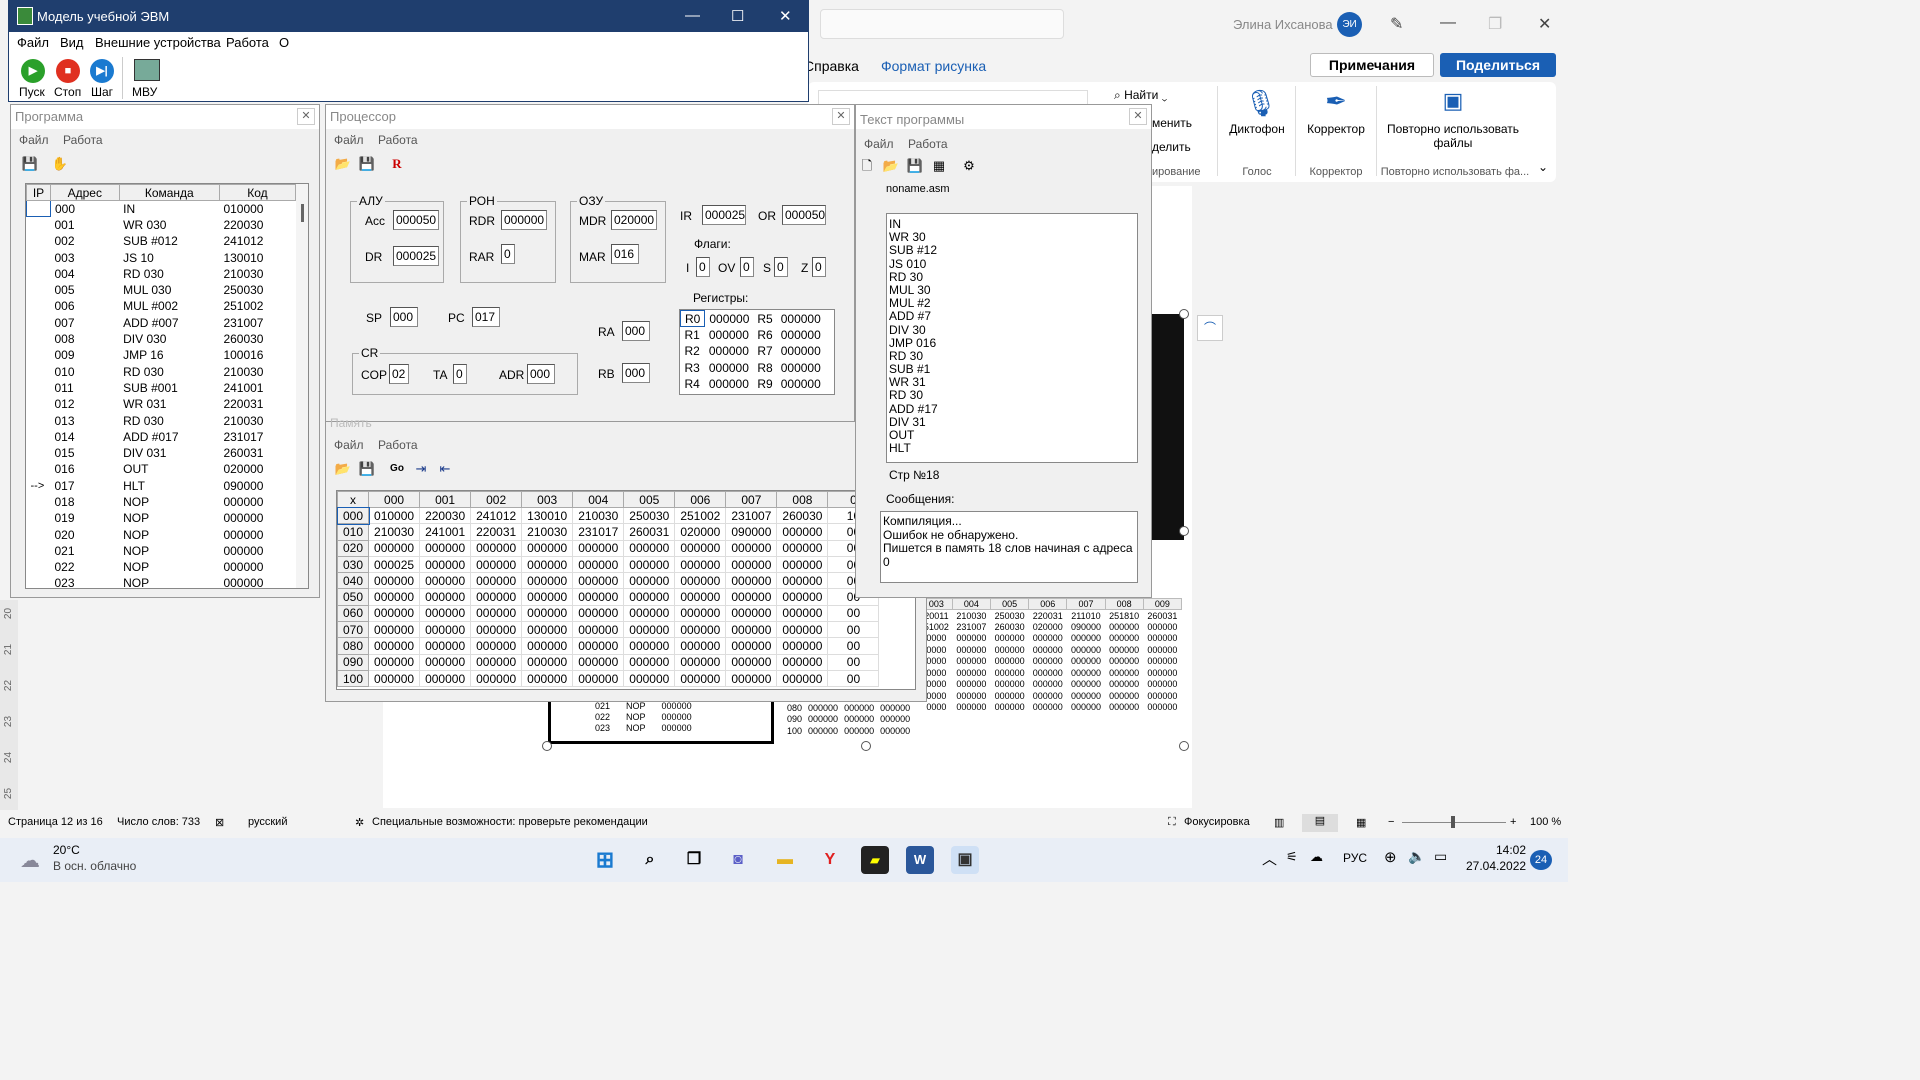  What do you see at coordinates (399, 374) in the screenshot?
I see `cop-field: 02` at bounding box center [399, 374].